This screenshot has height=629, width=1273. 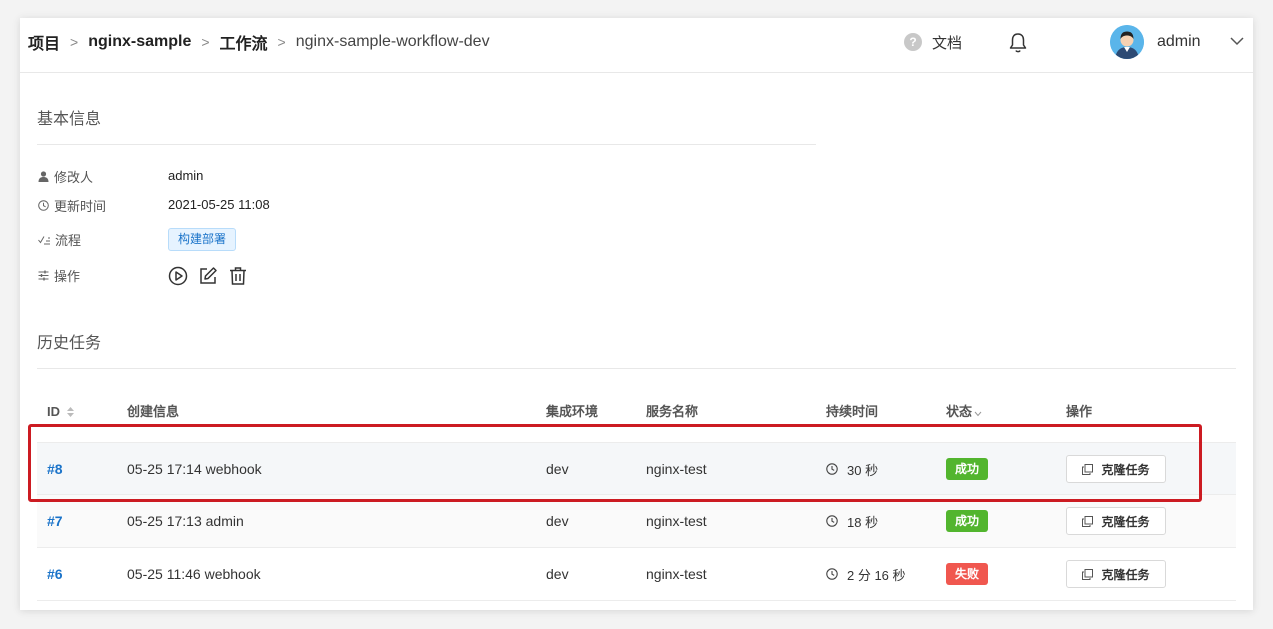 I want to click on updated-label-row: 更新时间, so click(x=72, y=205).